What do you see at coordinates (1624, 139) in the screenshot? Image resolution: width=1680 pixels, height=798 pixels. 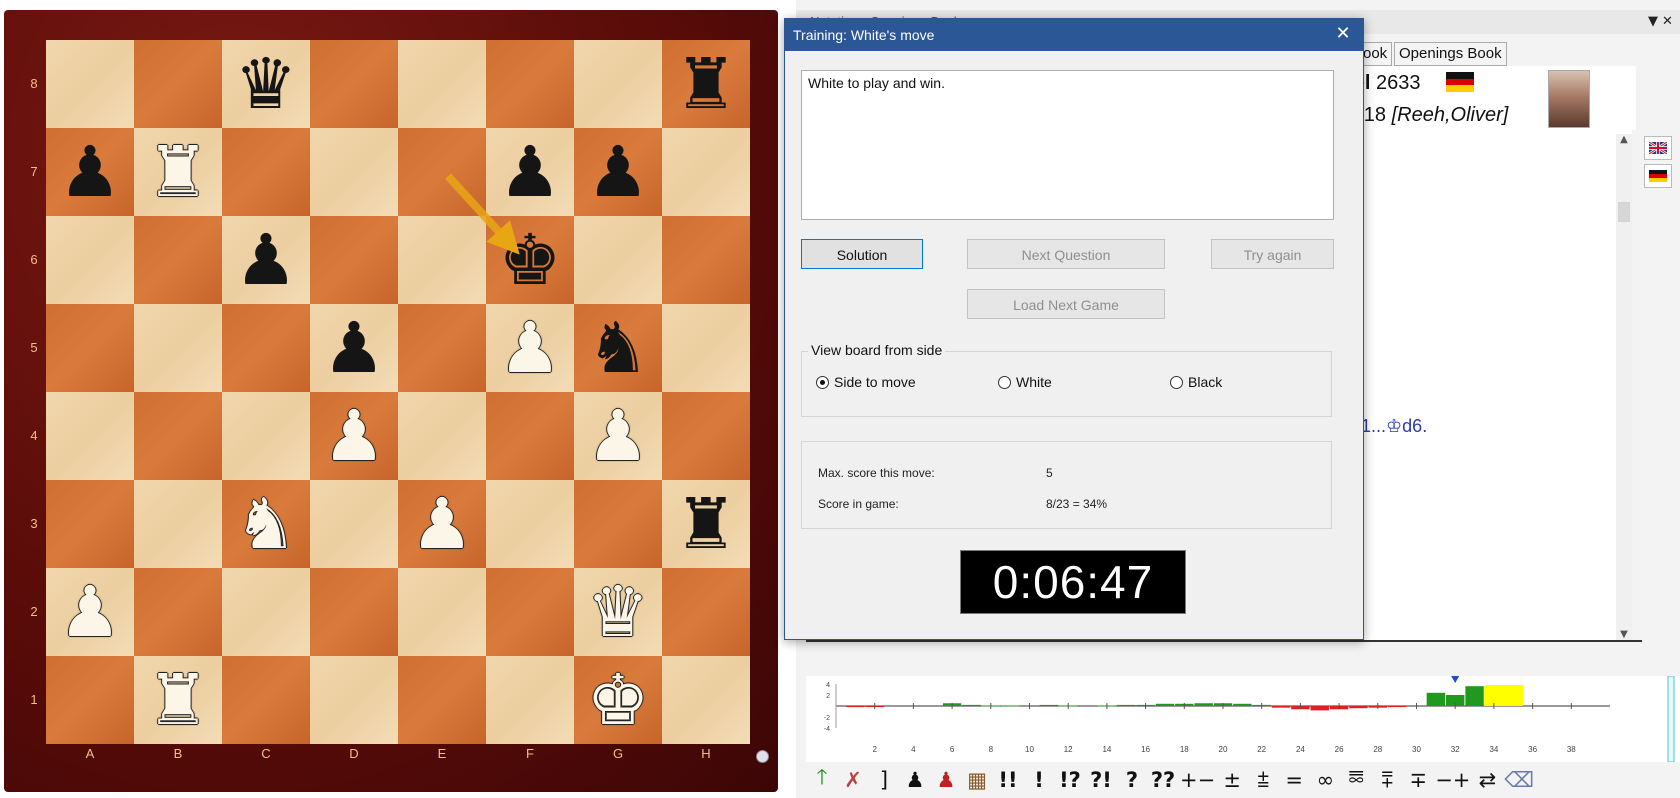 I see `scroll-up-icon: ▲` at bounding box center [1624, 139].